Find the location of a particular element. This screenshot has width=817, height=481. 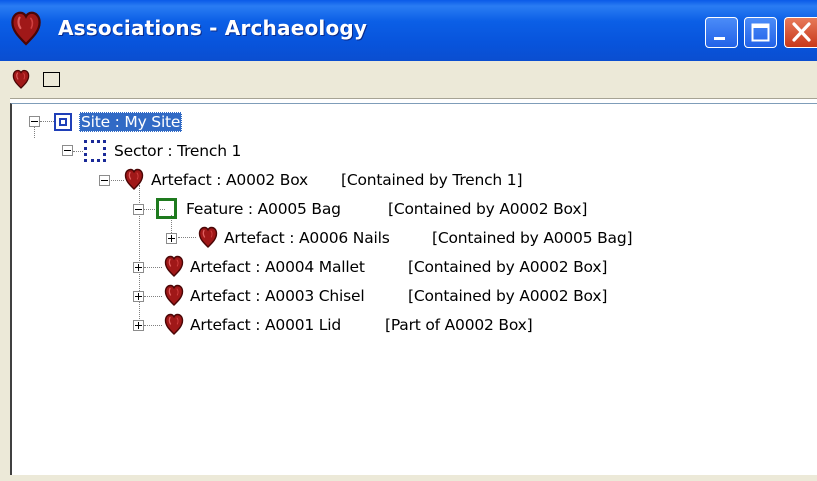

artefact-toolbar-button is located at coordinates (21, 79).